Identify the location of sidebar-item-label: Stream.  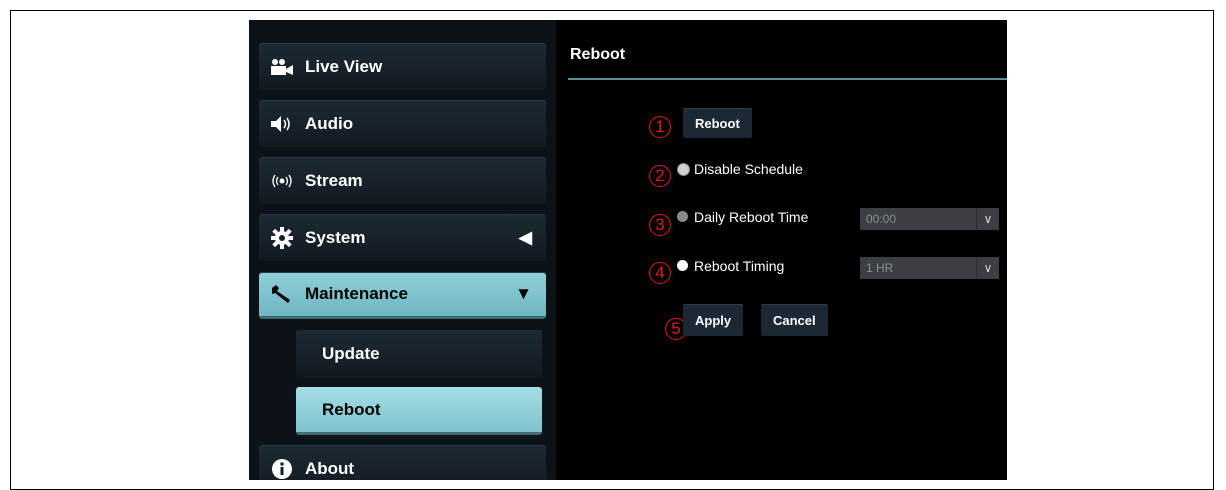
(334, 180).